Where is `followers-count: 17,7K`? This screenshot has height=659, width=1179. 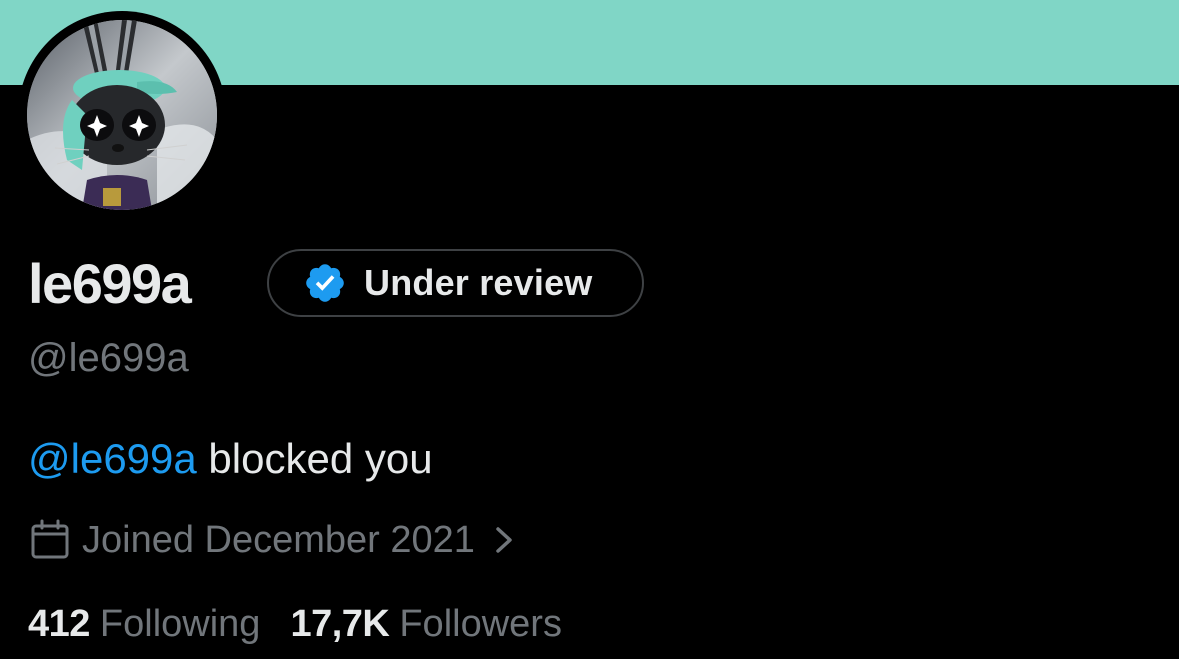 followers-count: 17,7K is located at coordinates (340, 624).